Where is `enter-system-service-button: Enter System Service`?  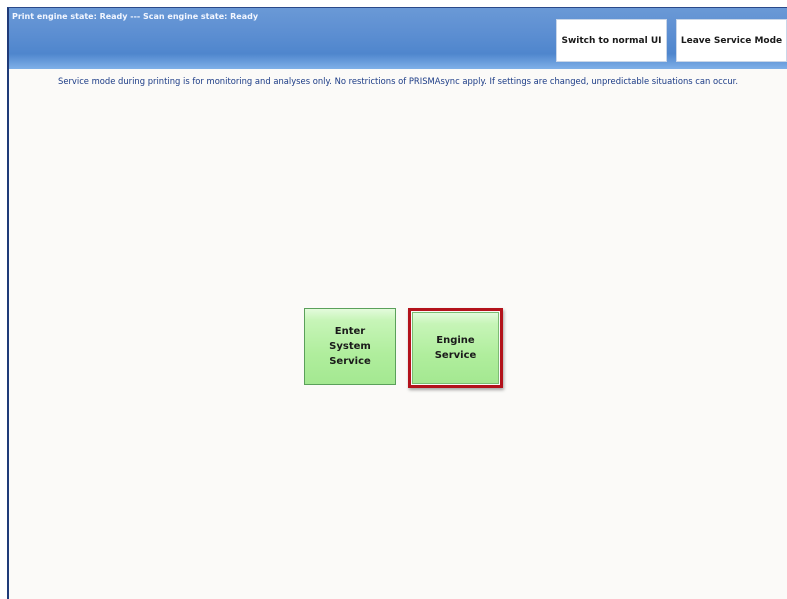 enter-system-service-button: Enter System Service is located at coordinates (350, 346).